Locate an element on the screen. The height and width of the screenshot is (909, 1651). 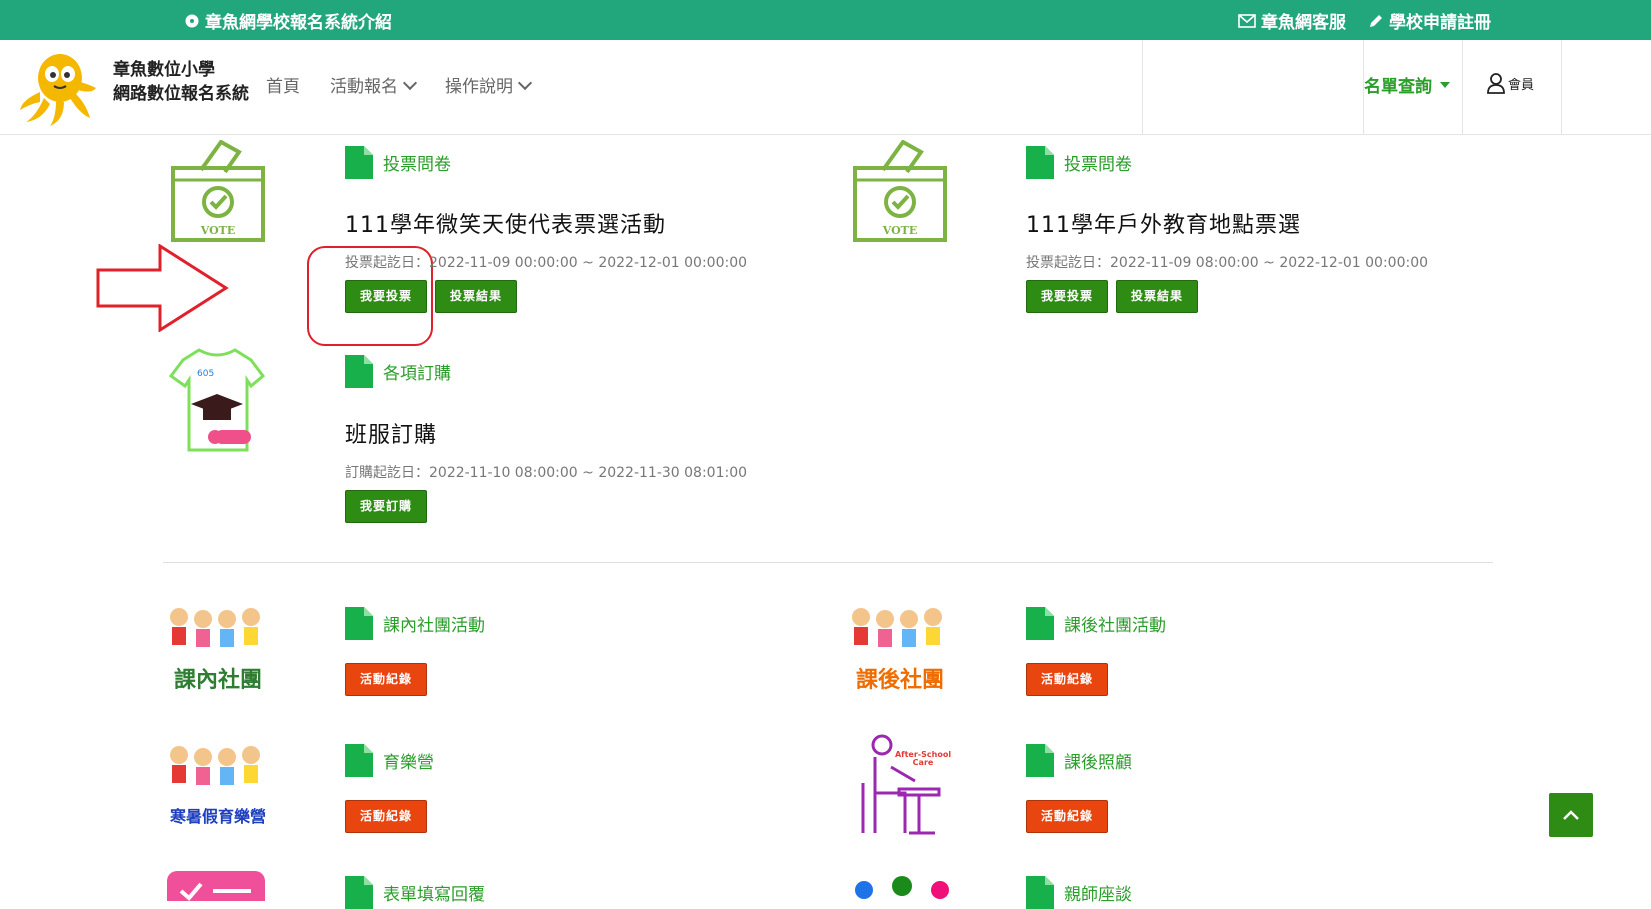
club-in-category: 課內社團活動 is located at coordinates (415, 623).